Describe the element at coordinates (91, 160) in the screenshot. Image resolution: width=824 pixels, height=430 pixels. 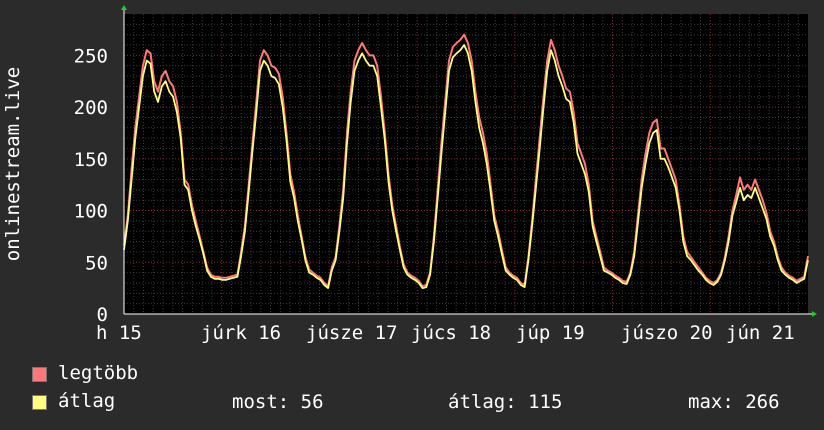
I see `y-tick-label: 150` at that location.